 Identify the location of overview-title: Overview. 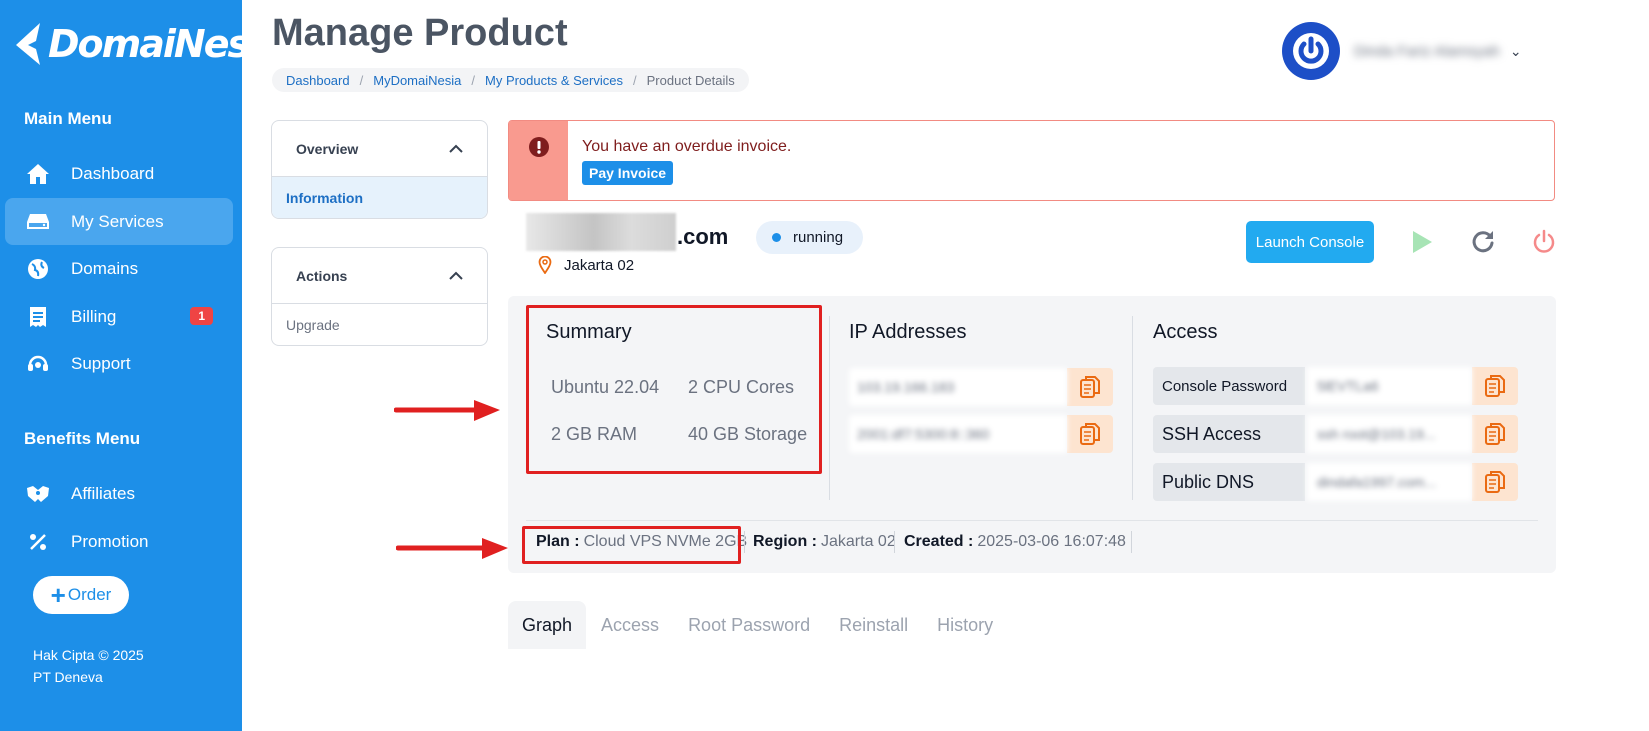
(327, 148).